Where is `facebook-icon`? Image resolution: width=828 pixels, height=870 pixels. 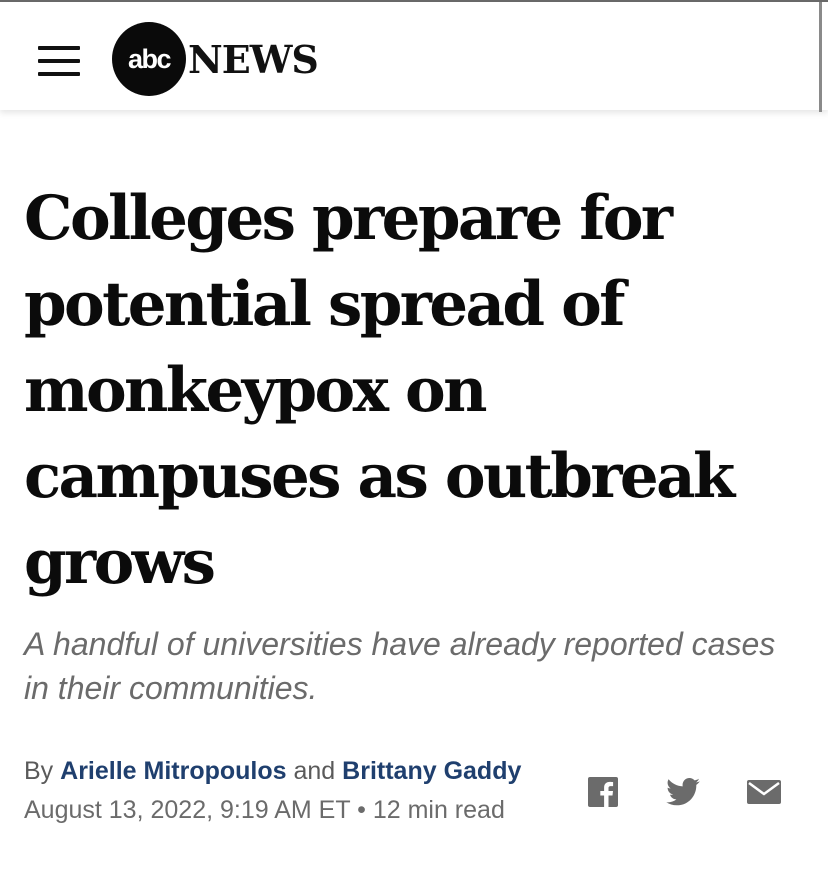
facebook-icon is located at coordinates (603, 792).